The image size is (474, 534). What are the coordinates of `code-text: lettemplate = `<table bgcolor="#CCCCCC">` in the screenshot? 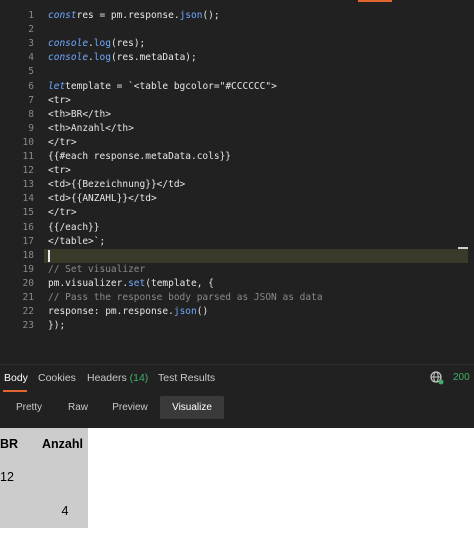 It's located at (162, 87).